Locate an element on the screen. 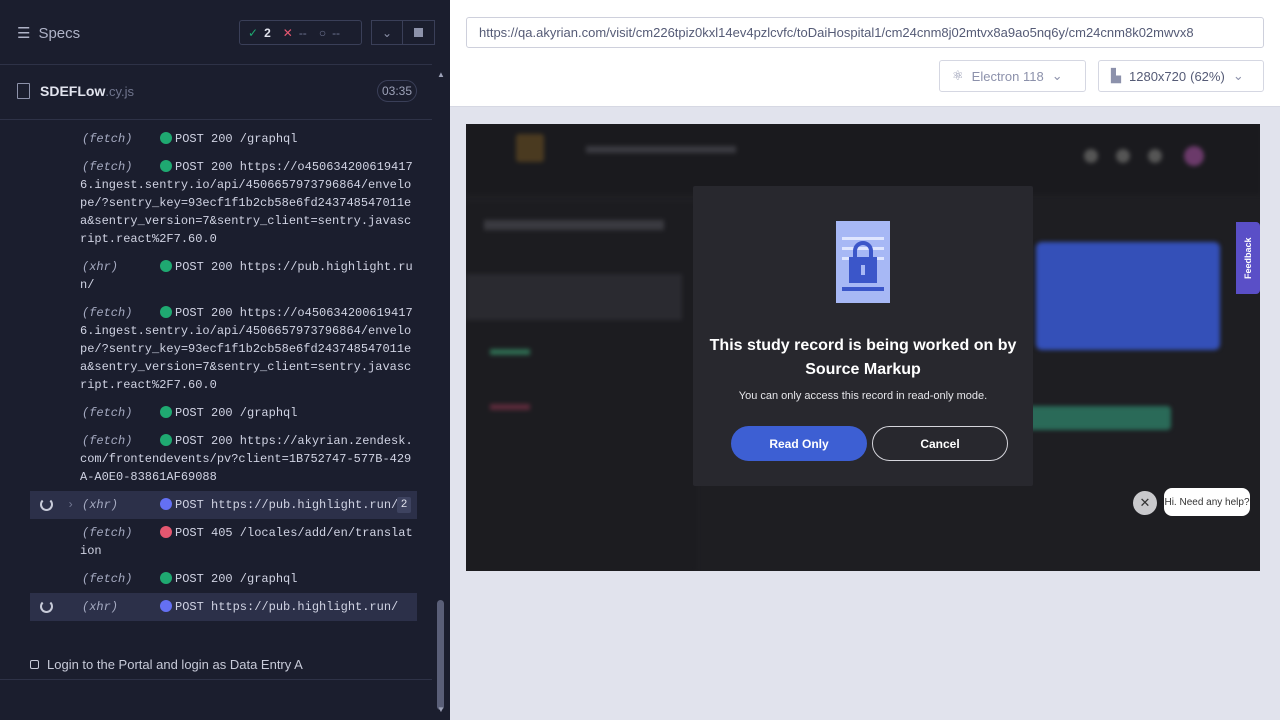 The image size is (1280, 720). scroll-thumb is located at coordinates (440, 655).